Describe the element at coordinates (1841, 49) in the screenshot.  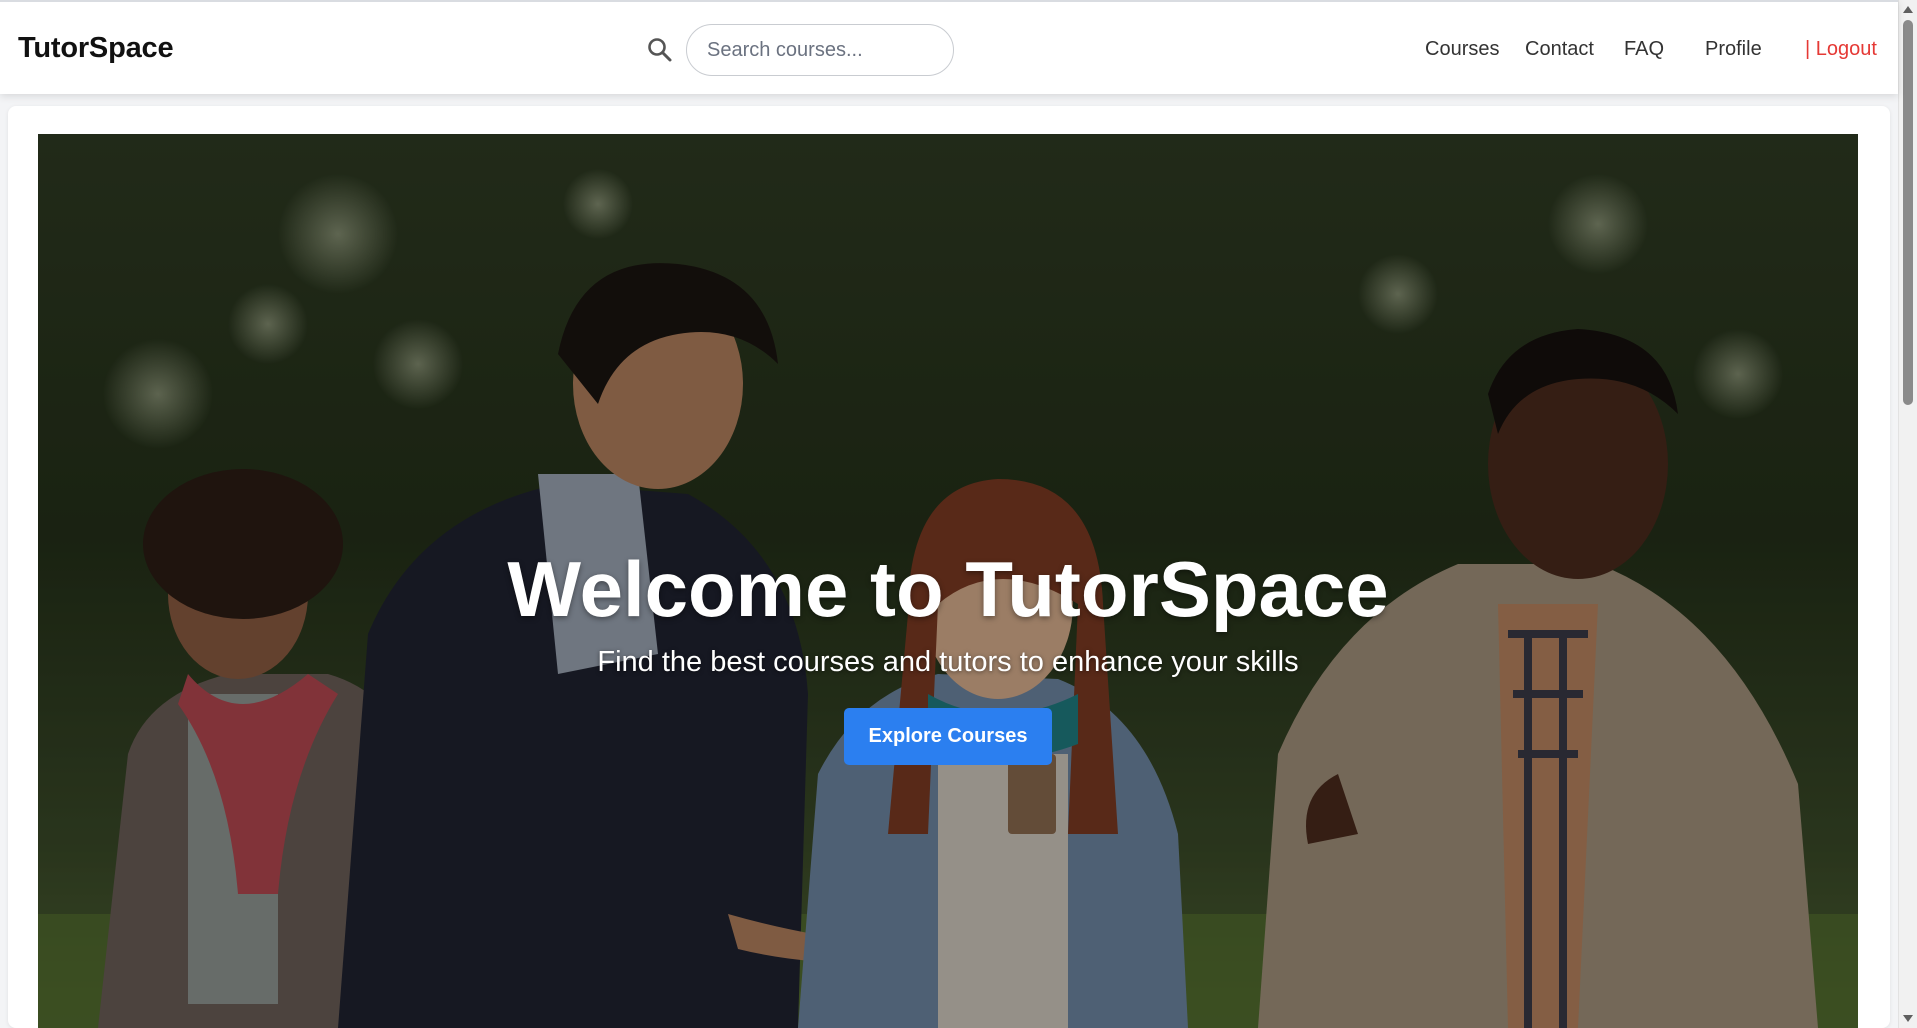
I see `nav-logout-link: | Logout` at that location.